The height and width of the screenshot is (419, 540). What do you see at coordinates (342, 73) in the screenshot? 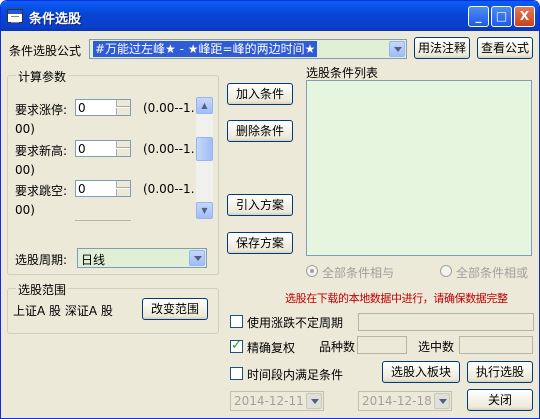
I see `condition-list-label: 选股条件列表` at bounding box center [342, 73].